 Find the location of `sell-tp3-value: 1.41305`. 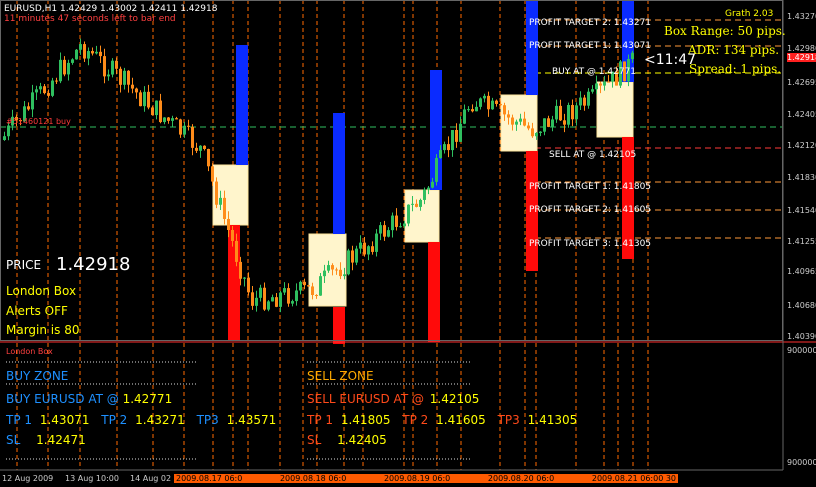

sell-tp3-value: 1.41305 is located at coordinates (552, 420).